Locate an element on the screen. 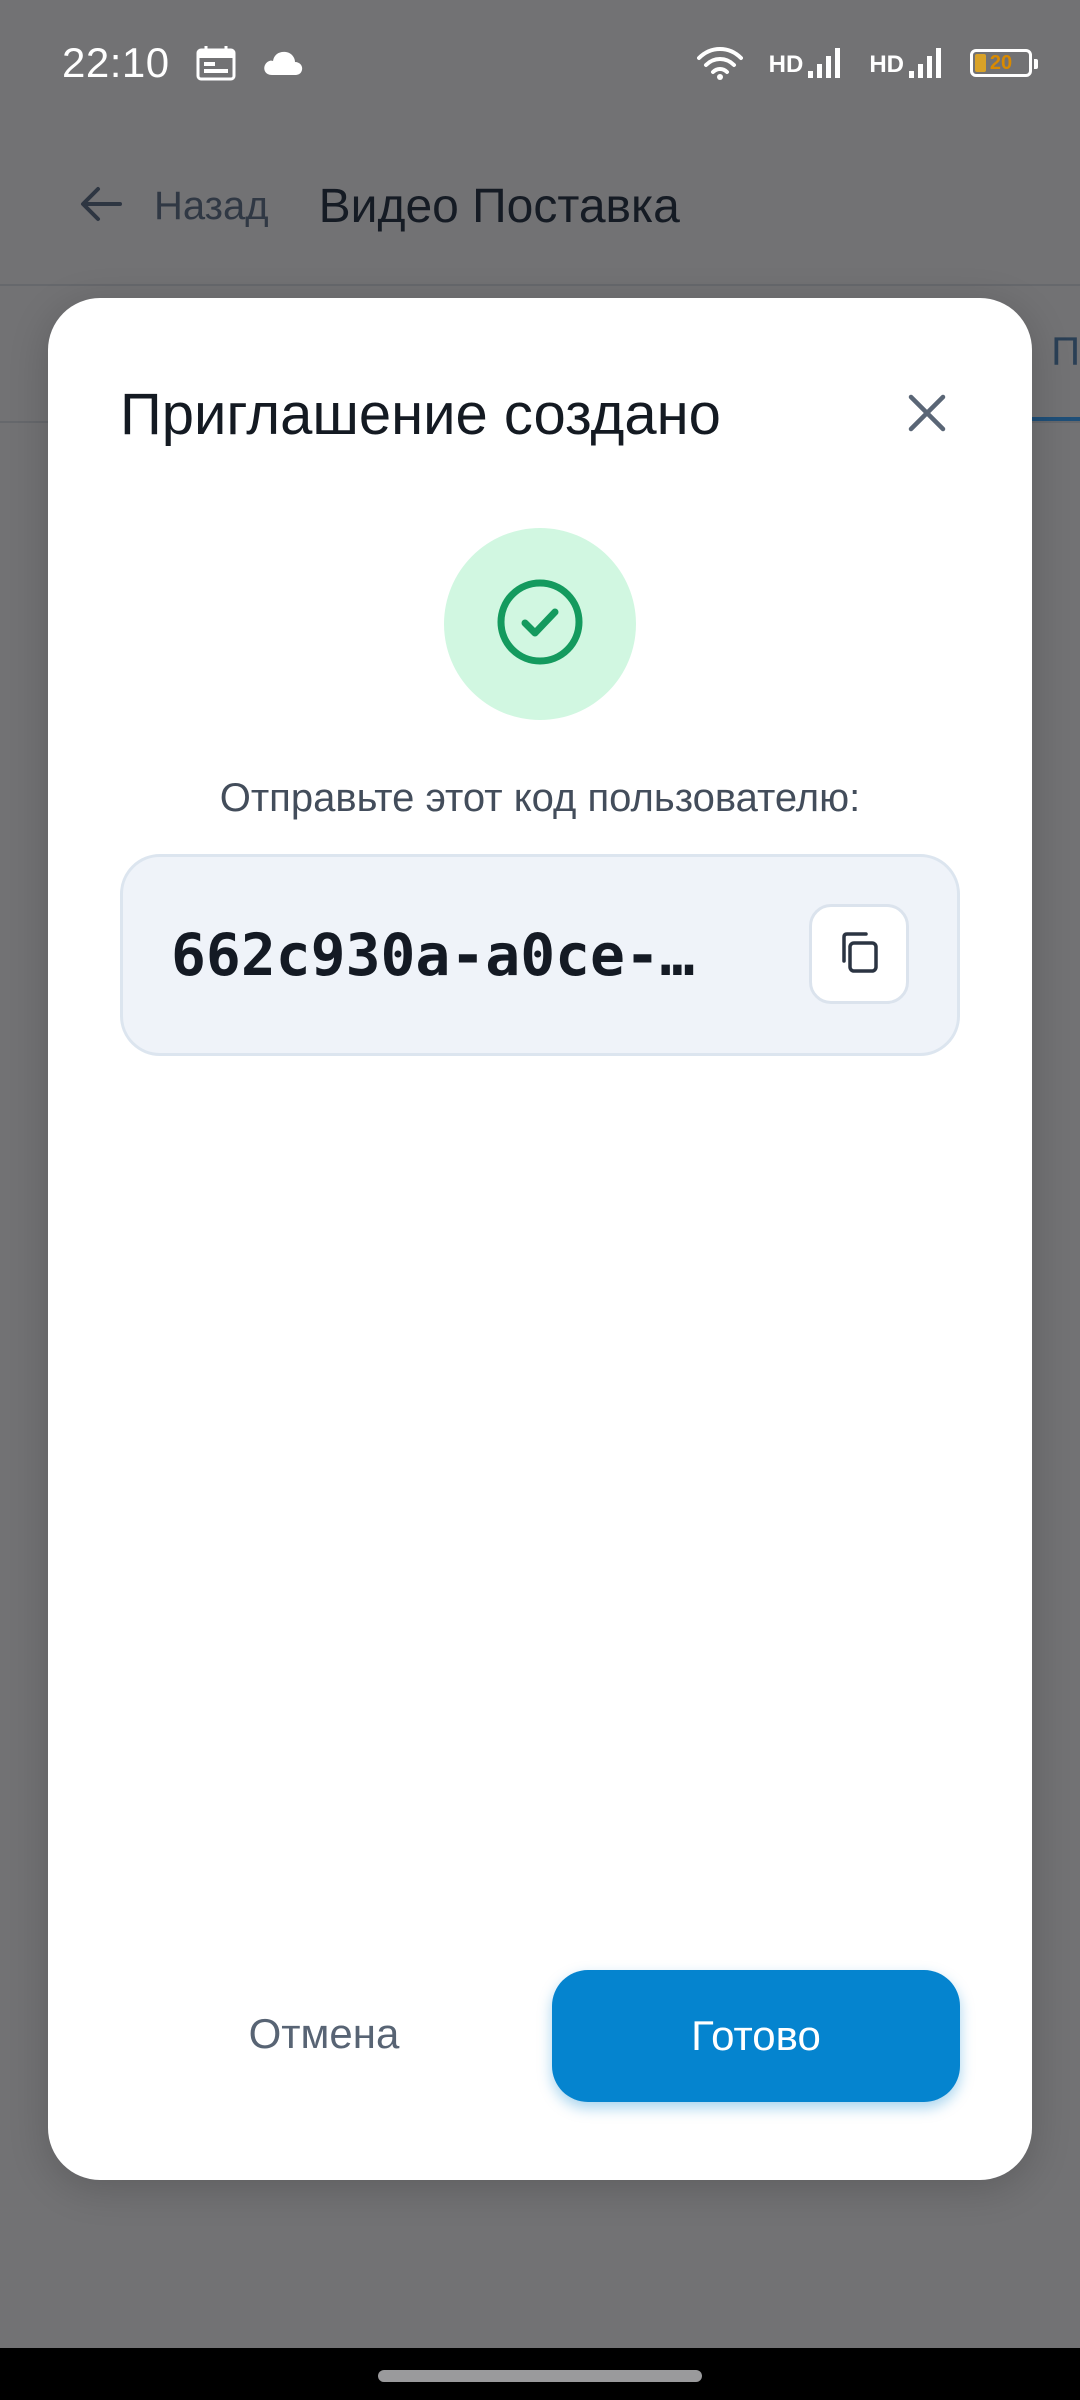 The width and height of the screenshot is (1080, 2400). back-button: Назад is located at coordinates (173, 206).